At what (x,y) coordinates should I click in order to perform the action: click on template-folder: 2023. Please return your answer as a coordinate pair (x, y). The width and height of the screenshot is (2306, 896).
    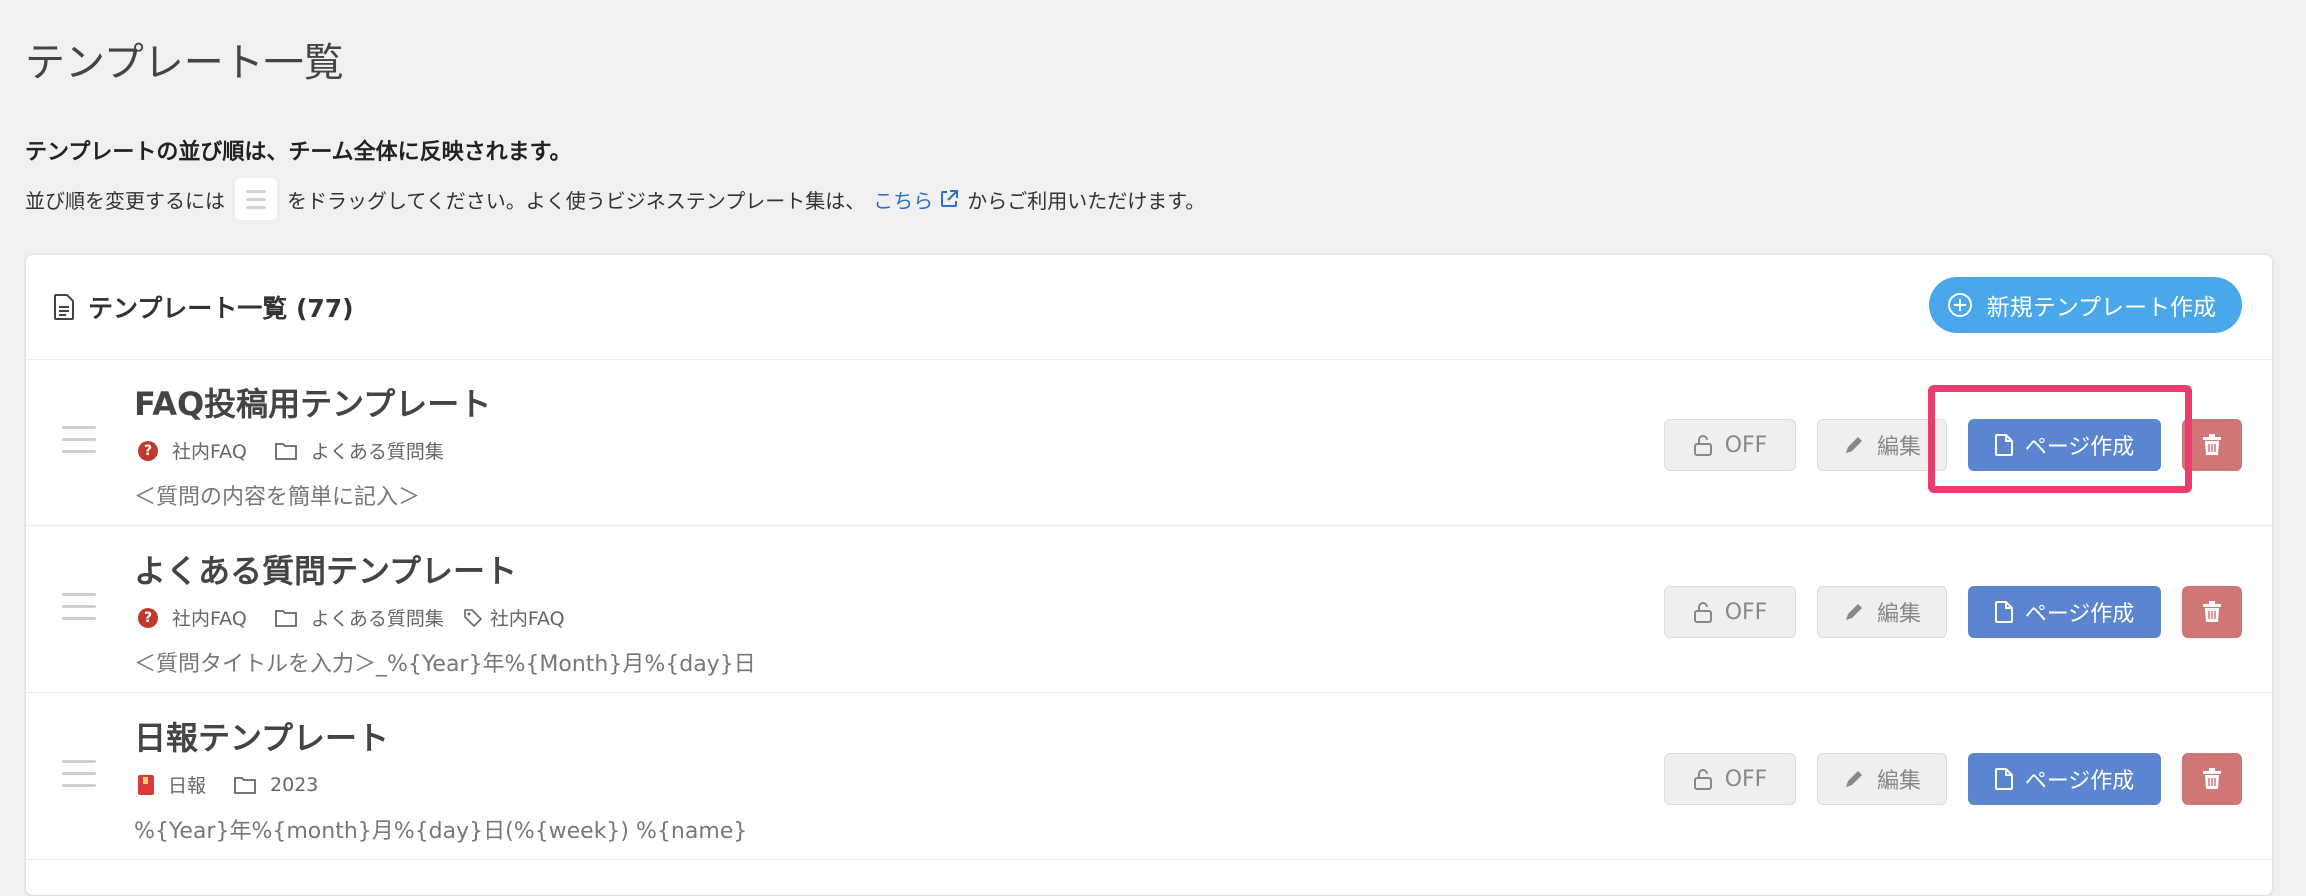
    Looking at the image, I should click on (276, 785).